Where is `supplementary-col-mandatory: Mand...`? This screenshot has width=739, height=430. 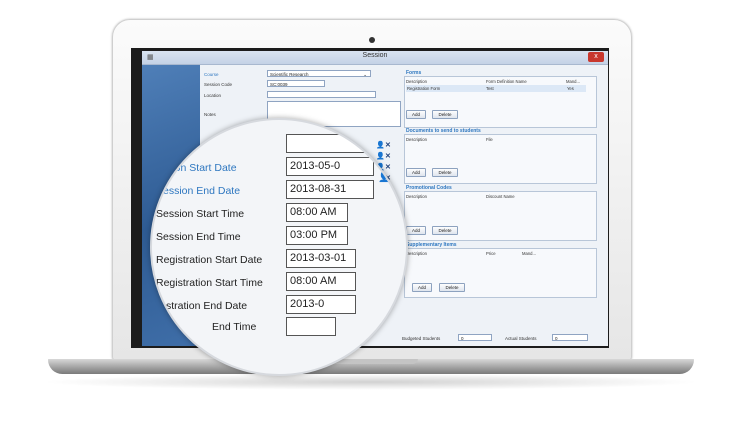
supplementary-col-mandatory: Mand... is located at coordinates (529, 253).